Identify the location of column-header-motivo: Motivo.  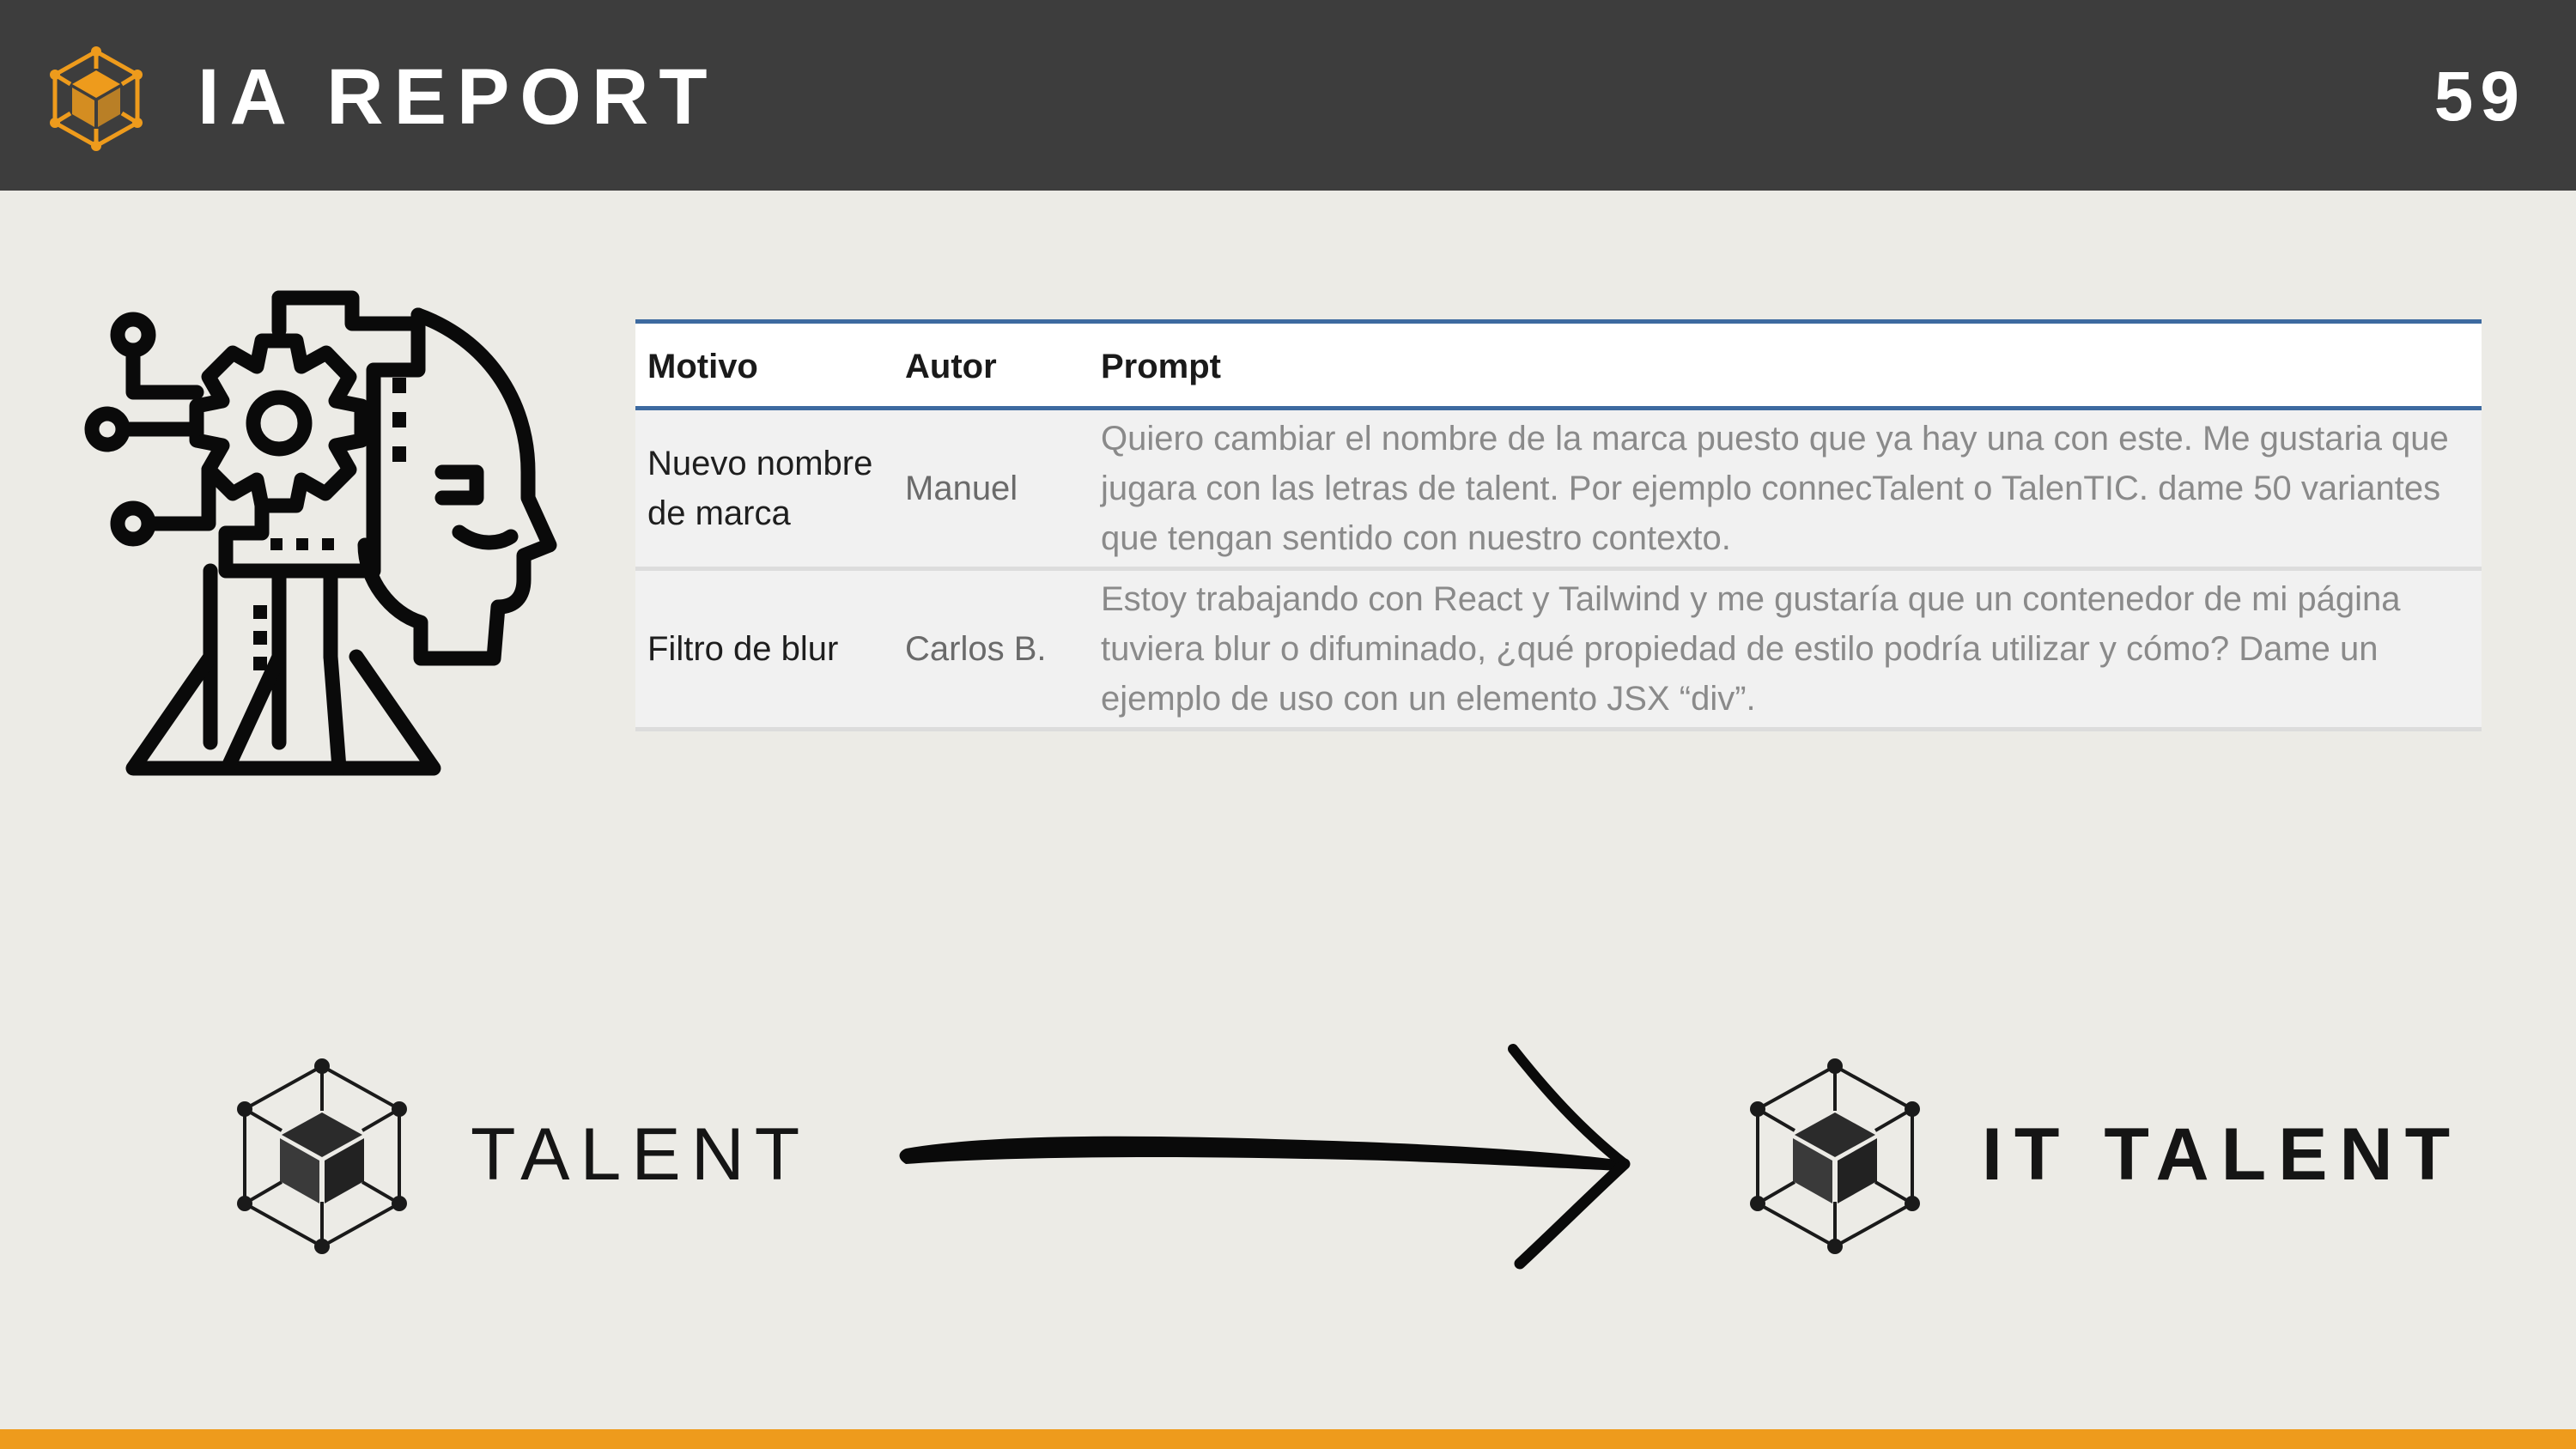
(764, 364).